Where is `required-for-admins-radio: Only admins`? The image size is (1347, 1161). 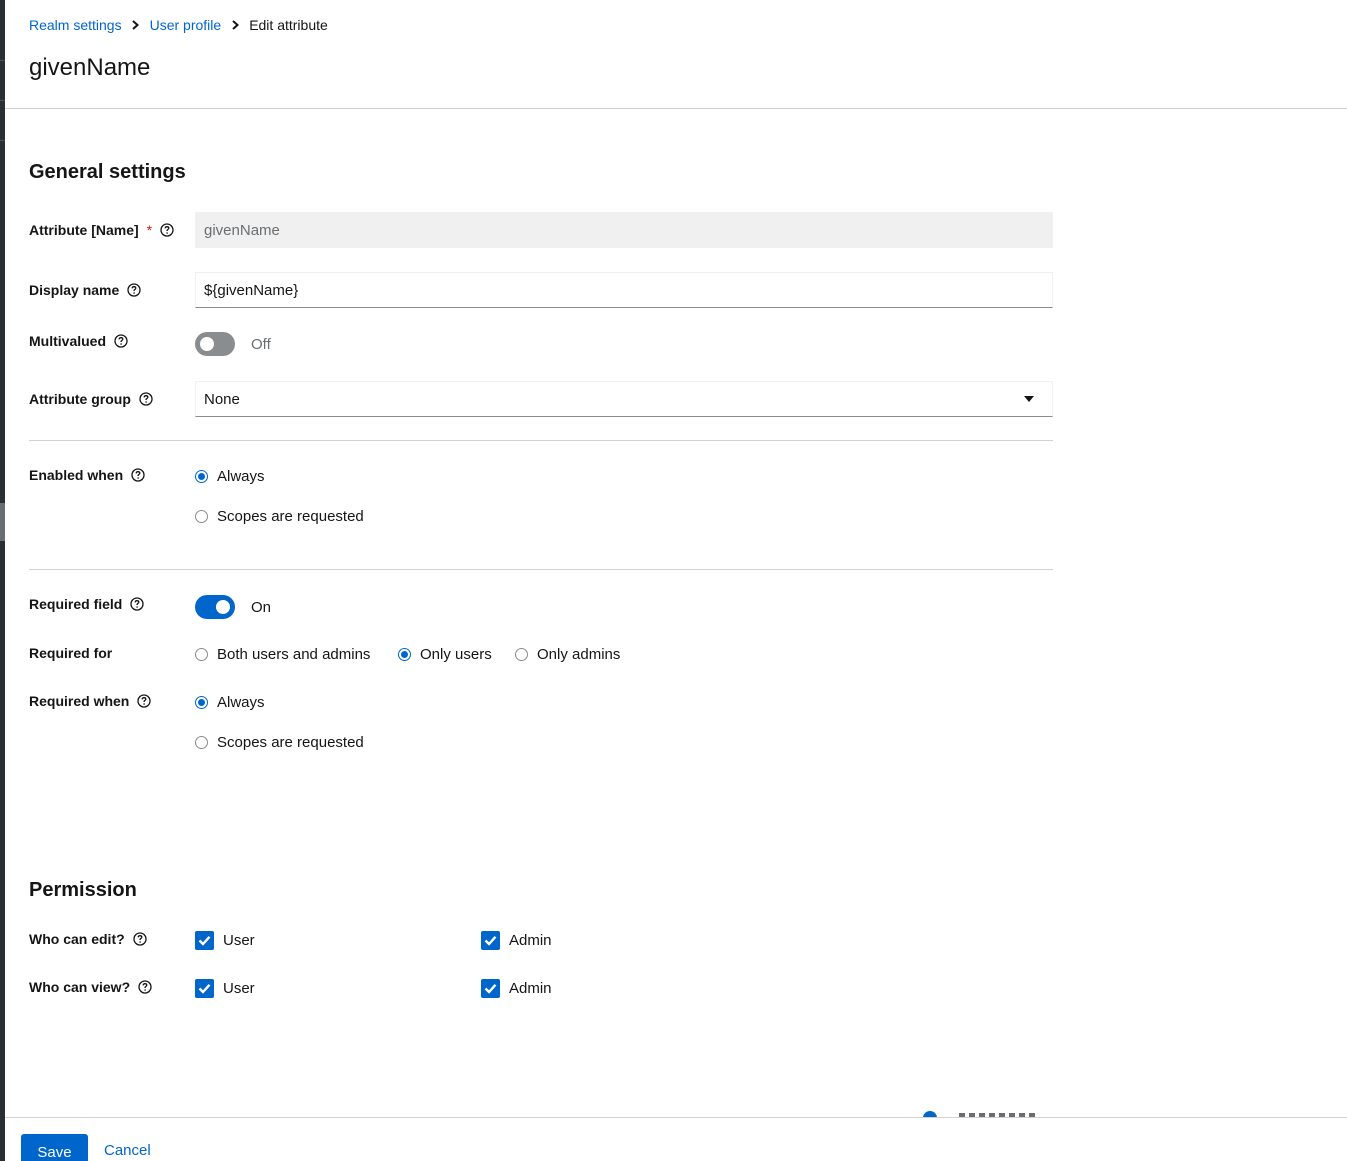 required-for-admins-radio: Only admins is located at coordinates (567, 654).